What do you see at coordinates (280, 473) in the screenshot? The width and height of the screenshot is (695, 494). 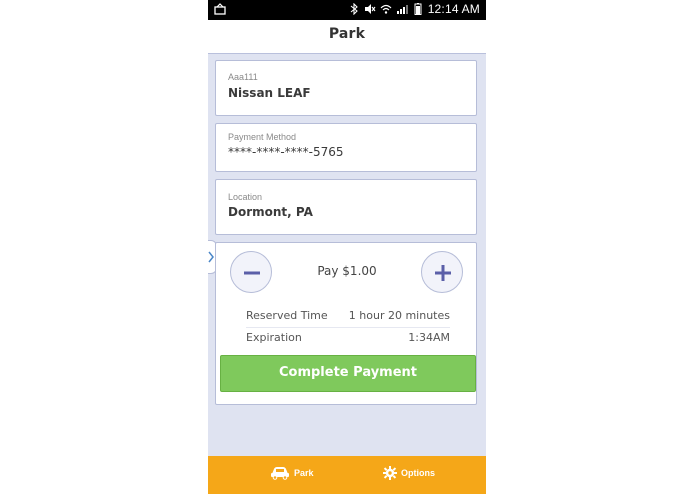 I see `car-icon` at bounding box center [280, 473].